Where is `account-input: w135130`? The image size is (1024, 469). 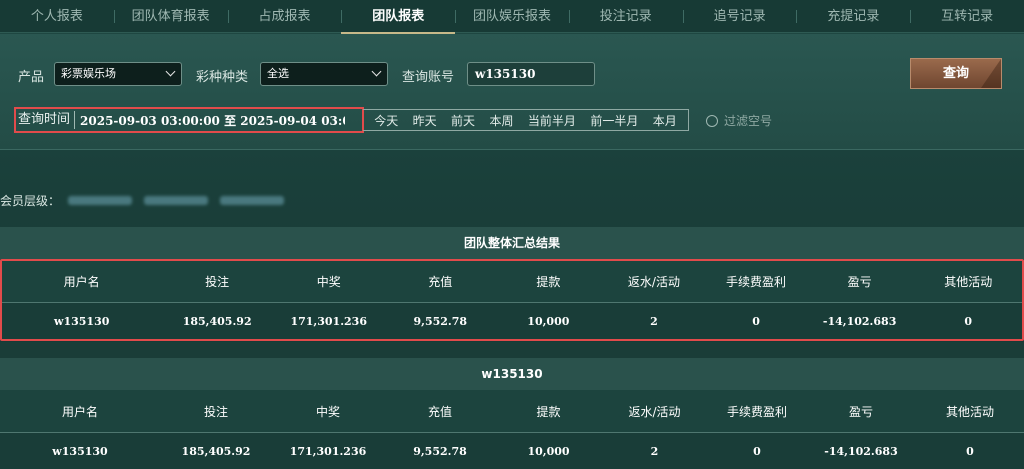
account-input: w135130 is located at coordinates (531, 74).